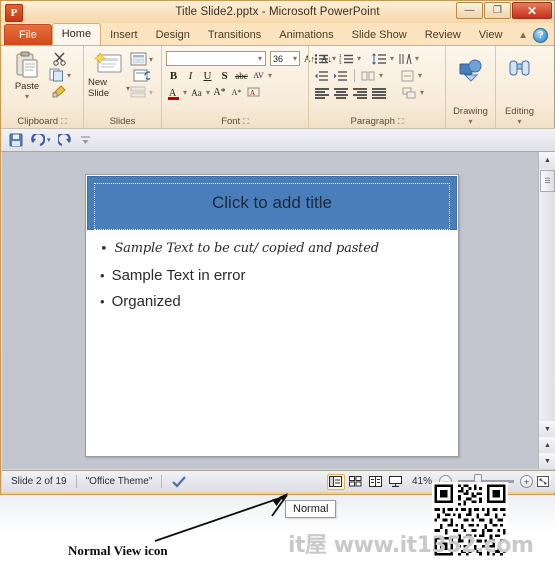 The width and height of the screenshot is (555, 564). What do you see at coordinates (124, 35) in the screenshot?
I see `tab-insert: Insert` at bounding box center [124, 35].